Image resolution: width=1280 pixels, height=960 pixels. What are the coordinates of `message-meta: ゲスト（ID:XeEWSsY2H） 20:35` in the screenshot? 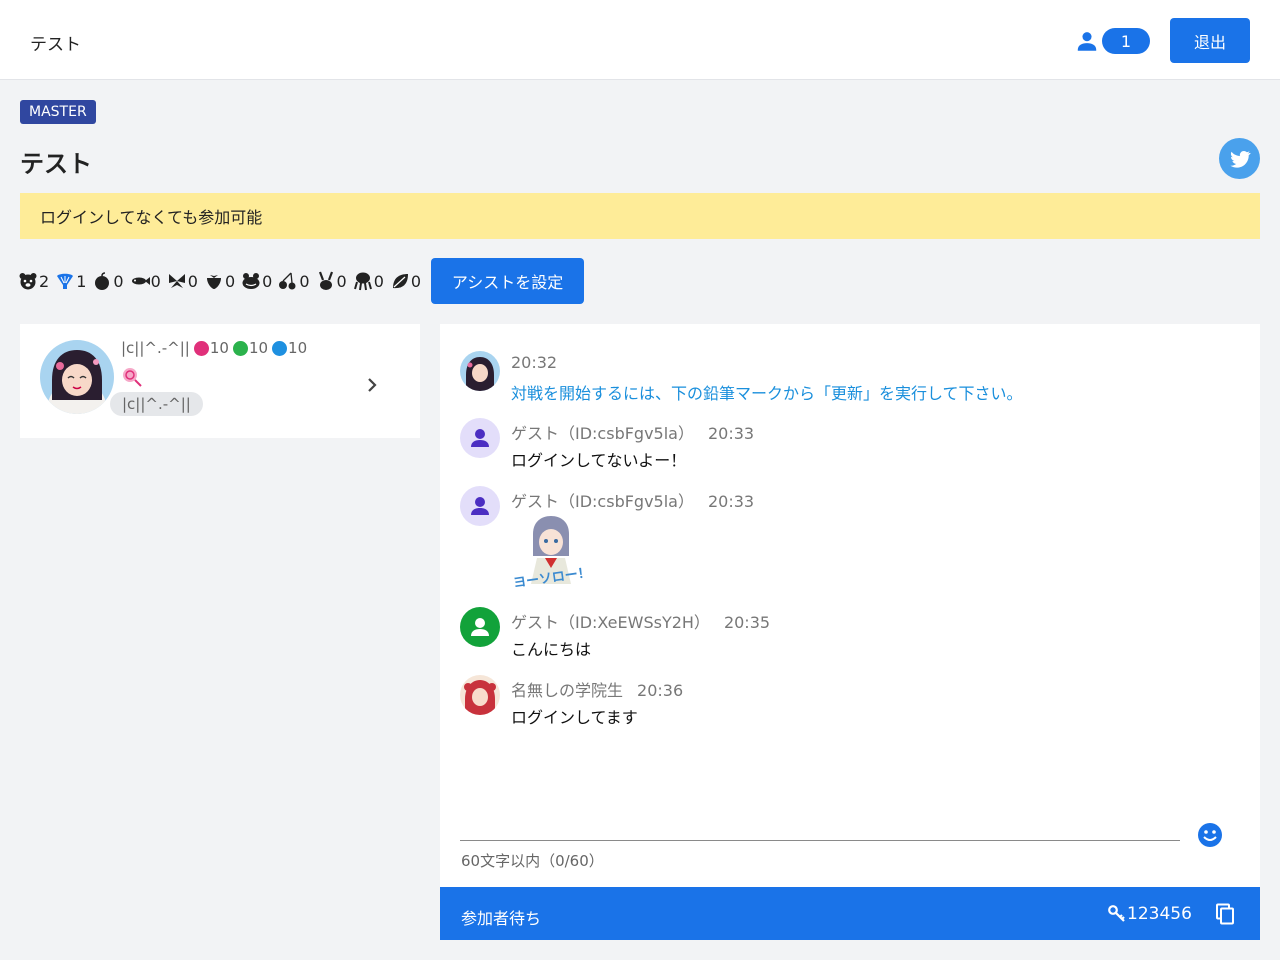 It's located at (640, 621).